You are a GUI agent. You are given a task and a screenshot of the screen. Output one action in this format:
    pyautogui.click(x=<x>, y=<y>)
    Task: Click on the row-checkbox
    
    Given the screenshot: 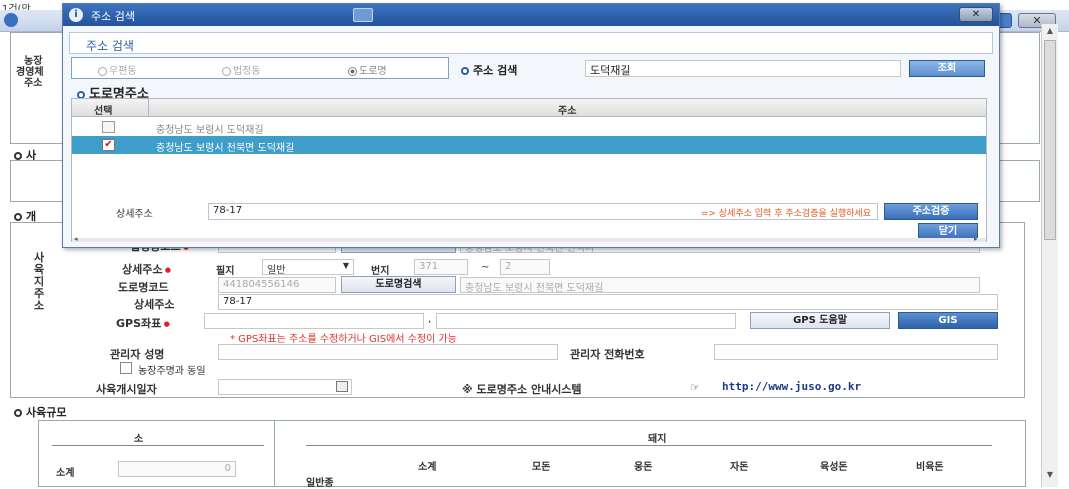 What is the action you would take?
    pyautogui.click(x=108, y=127)
    